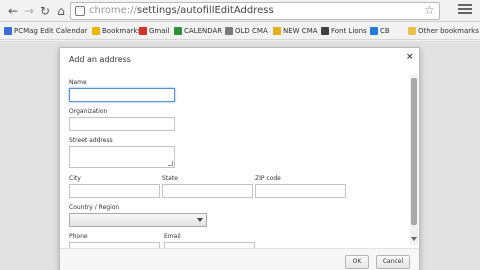 The image size is (480, 270). What do you see at coordinates (29, 11) in the screenshot?
I see `forward-arrow-icon: →` at bounding box center [29, 11].